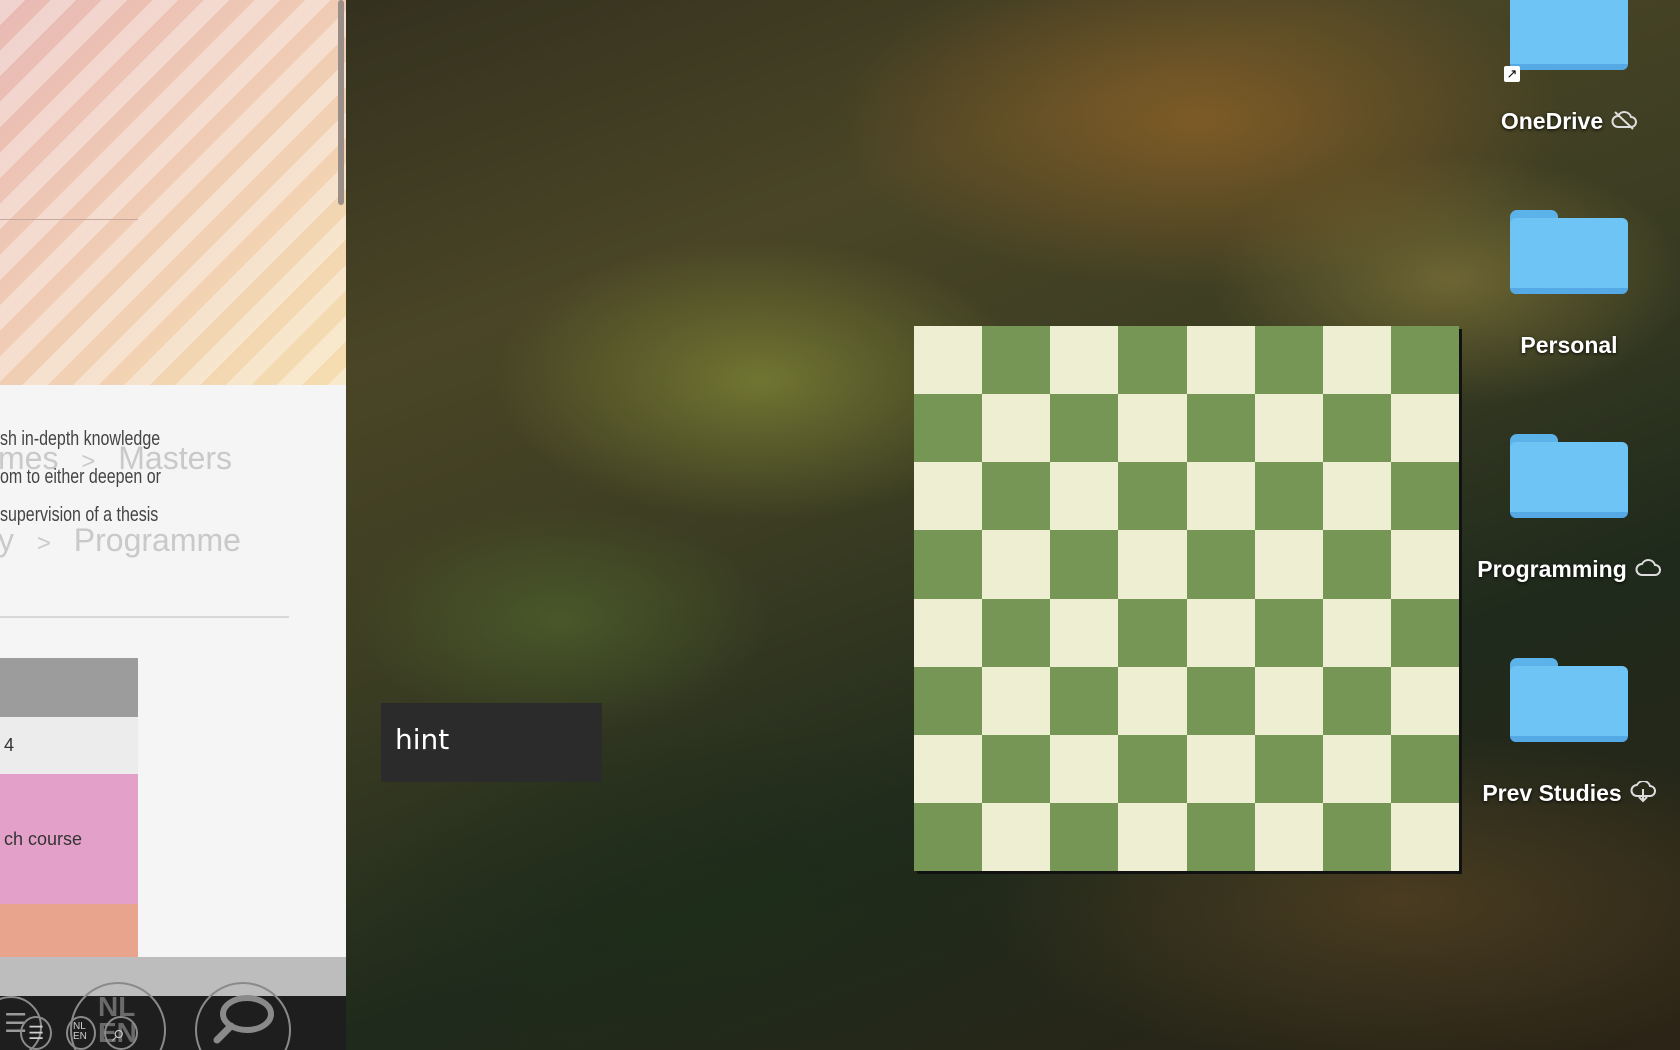 This screenshot has width=1680, height=1050. I want to click on search-button-small: ⌕, so click(121, 1033).